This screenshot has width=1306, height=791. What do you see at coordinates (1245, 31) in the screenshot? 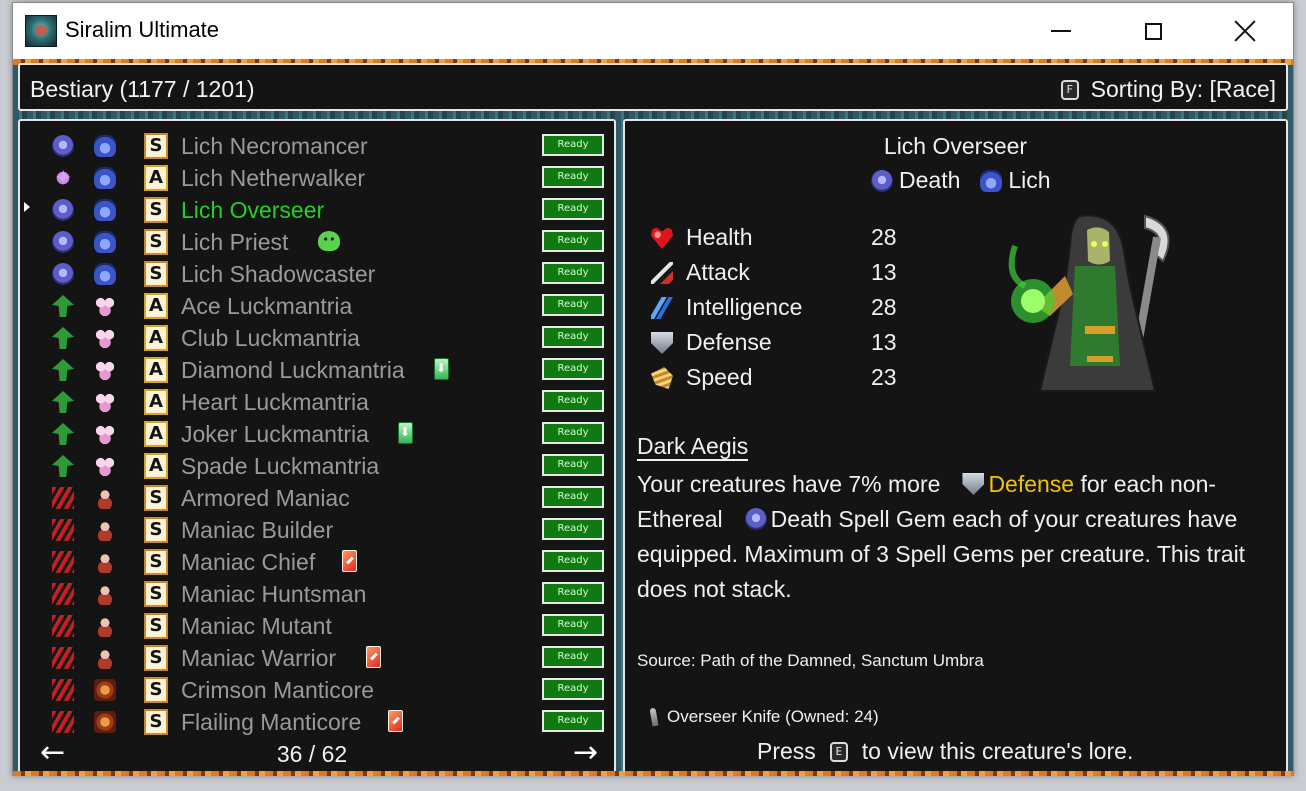
I see `close-button` at bounding box center [1245, 31].